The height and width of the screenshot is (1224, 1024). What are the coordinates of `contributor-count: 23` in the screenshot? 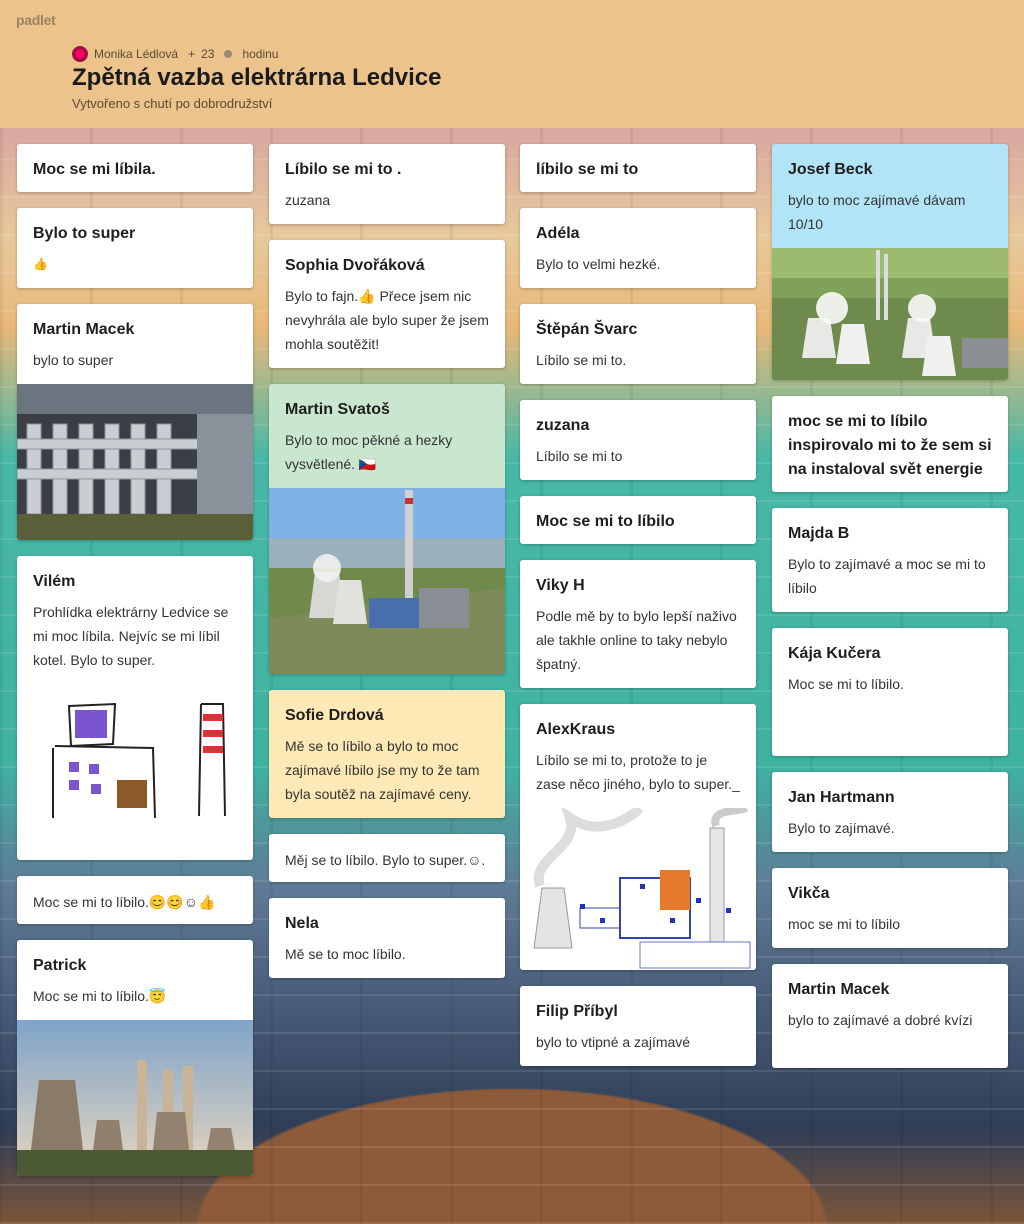 It's located at (208, 54).